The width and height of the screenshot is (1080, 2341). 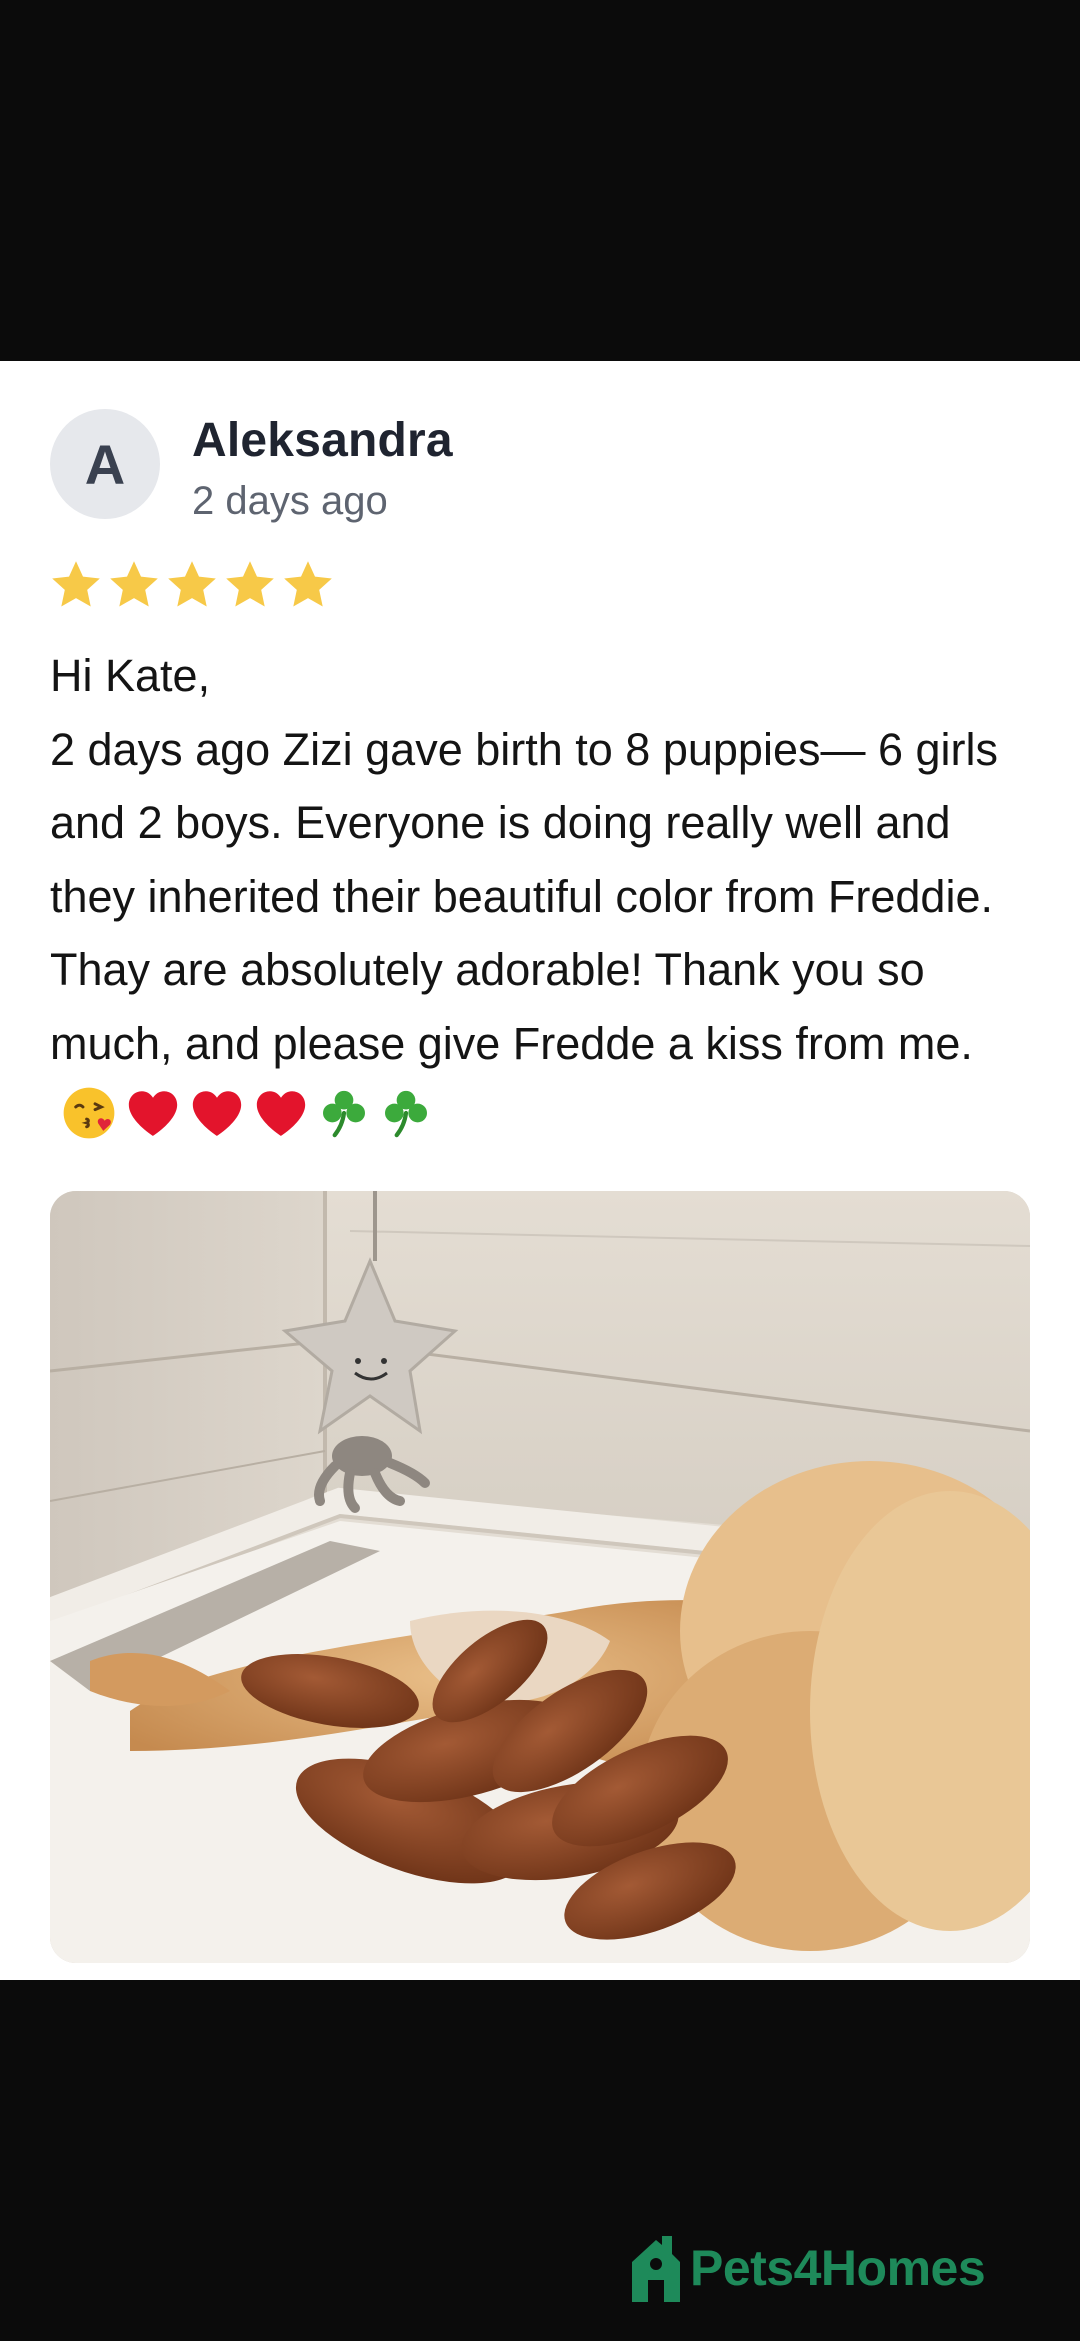 What do you see at coordinates (247, 1113) in the screenshot?
I see `emoji-row` at bounding box center [247, 1113].